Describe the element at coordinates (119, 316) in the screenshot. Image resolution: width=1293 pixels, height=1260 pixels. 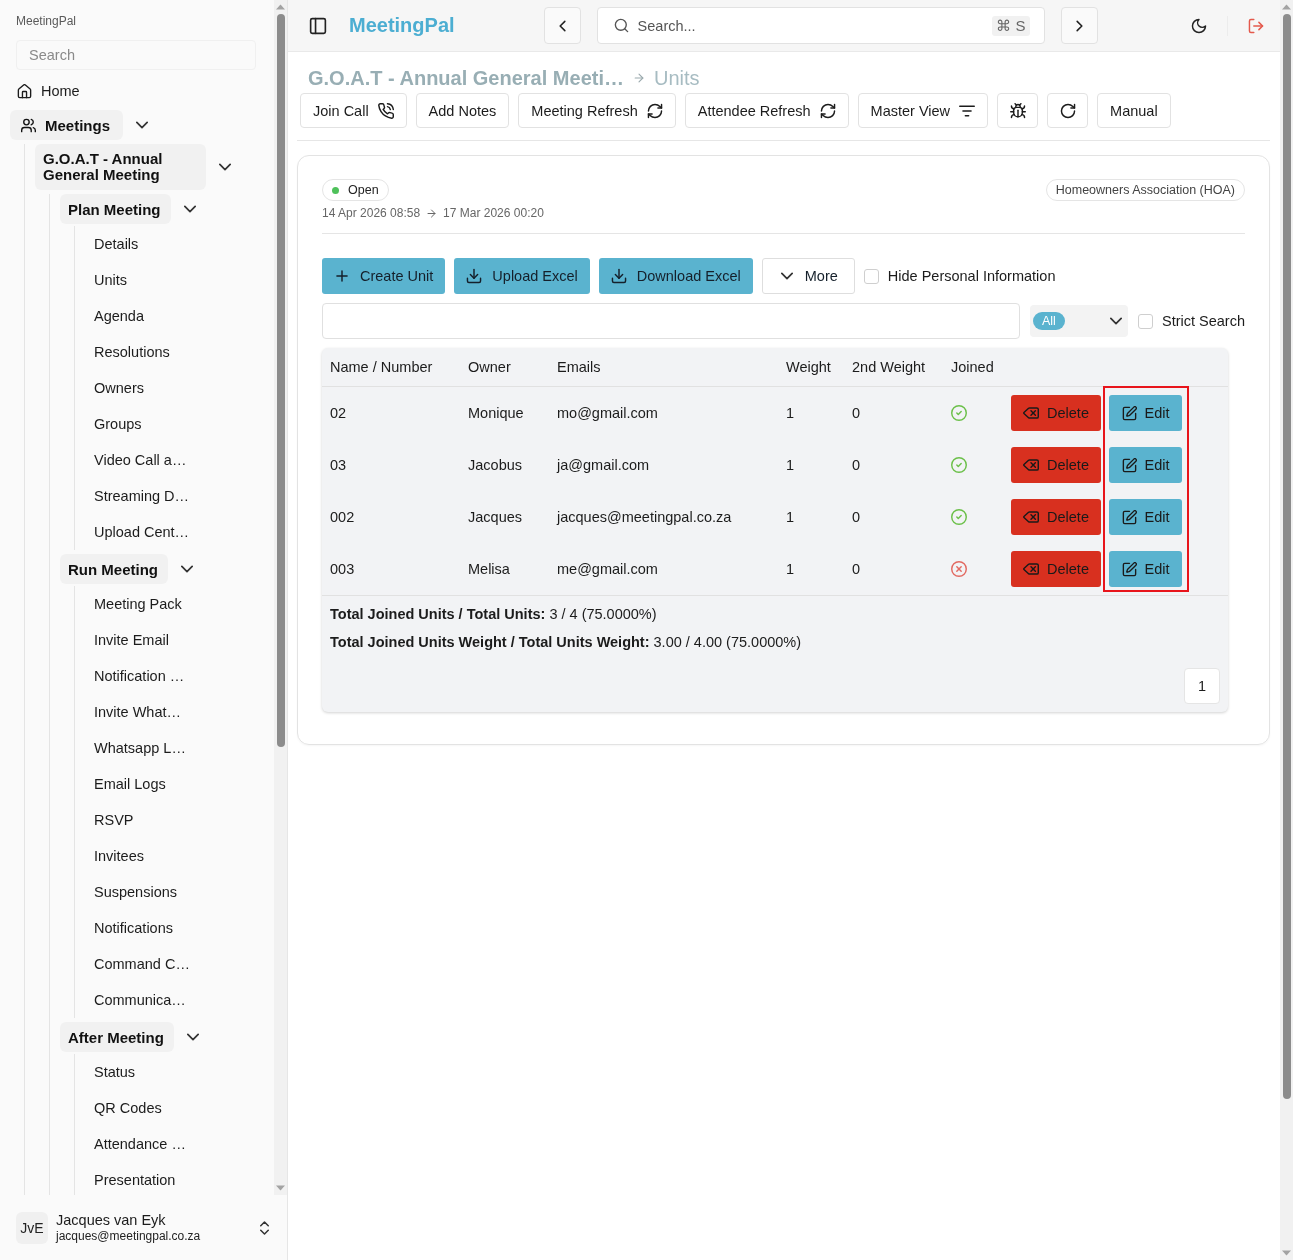
I see `nav-item: Agenda` at that location.